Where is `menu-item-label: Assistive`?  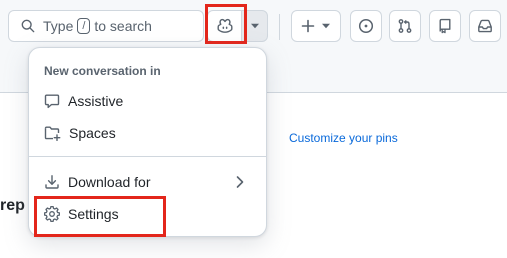
menu-item-label: Assistive is located at coordinates (96, 101).